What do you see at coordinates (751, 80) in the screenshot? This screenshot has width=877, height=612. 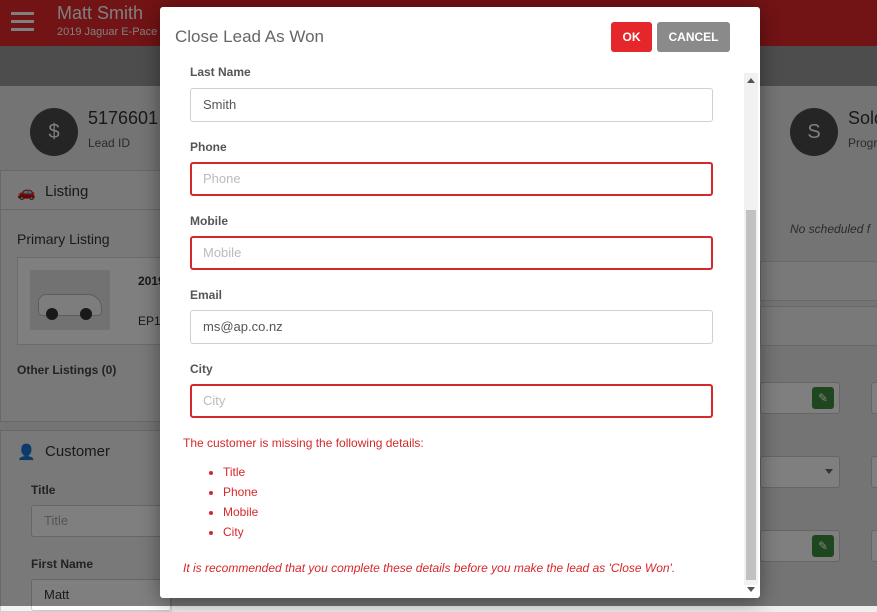 I see `scroll-up-arrow-icon` at bounding box center [751, 80].